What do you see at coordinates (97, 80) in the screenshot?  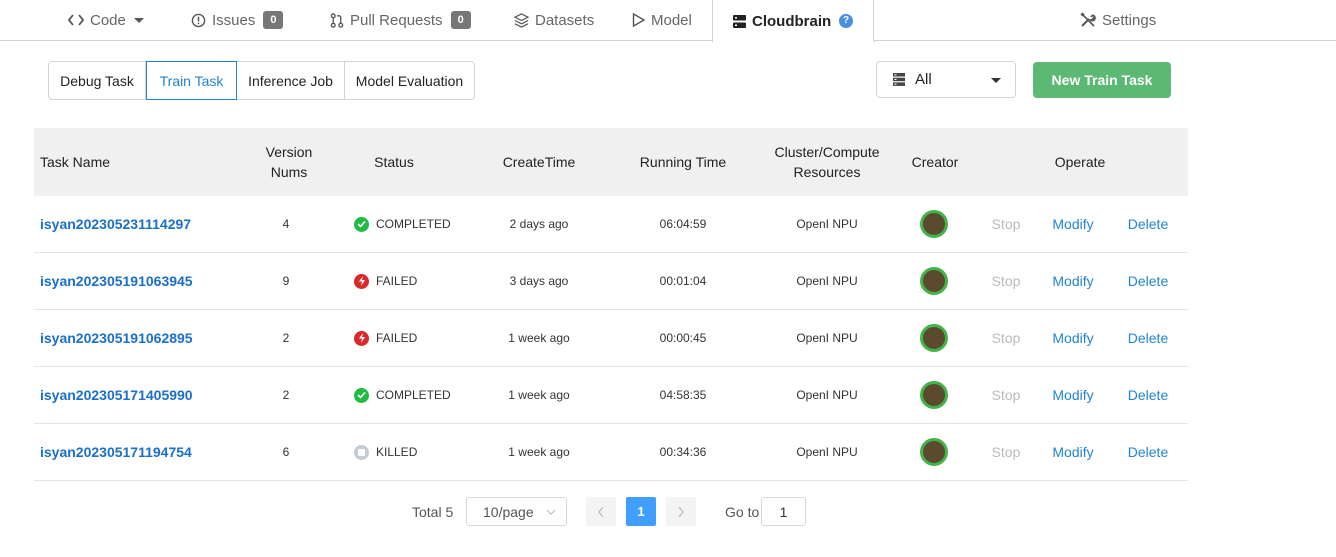 I see `tab-debug-task: Debug Task` at bounding box center [97, 80].